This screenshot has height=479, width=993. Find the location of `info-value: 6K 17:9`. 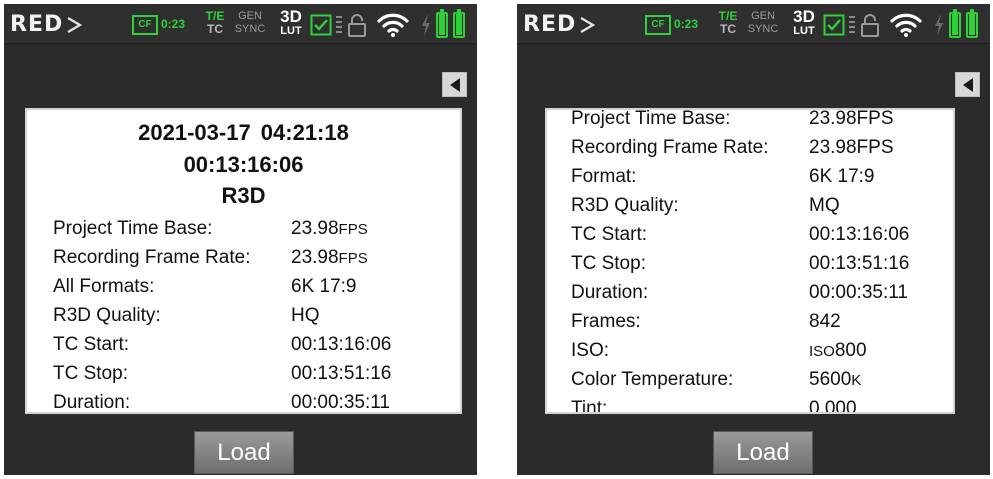

info-value: 6K 17:9 is located at coordinates (842, 176).